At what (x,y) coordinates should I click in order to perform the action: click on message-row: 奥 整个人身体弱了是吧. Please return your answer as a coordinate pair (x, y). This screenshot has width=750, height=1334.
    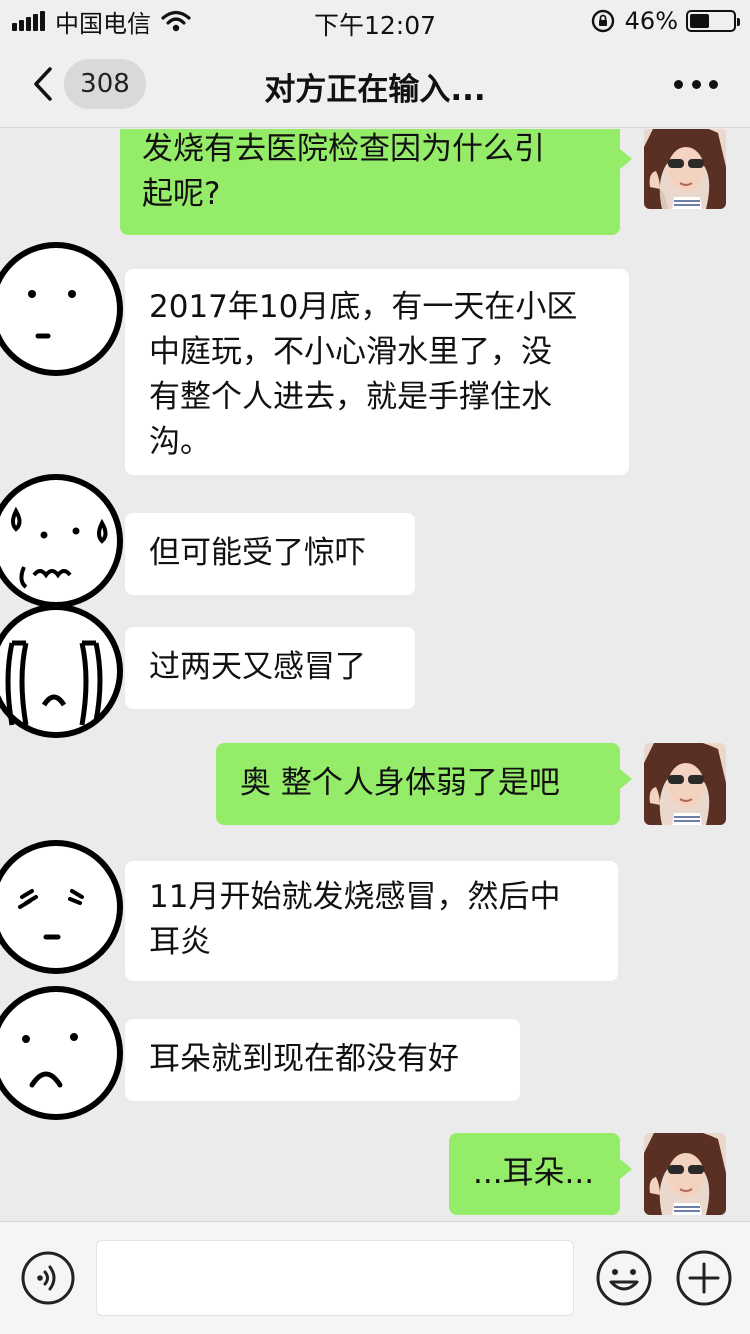
    Looking at the image, I should click on (375, 791).